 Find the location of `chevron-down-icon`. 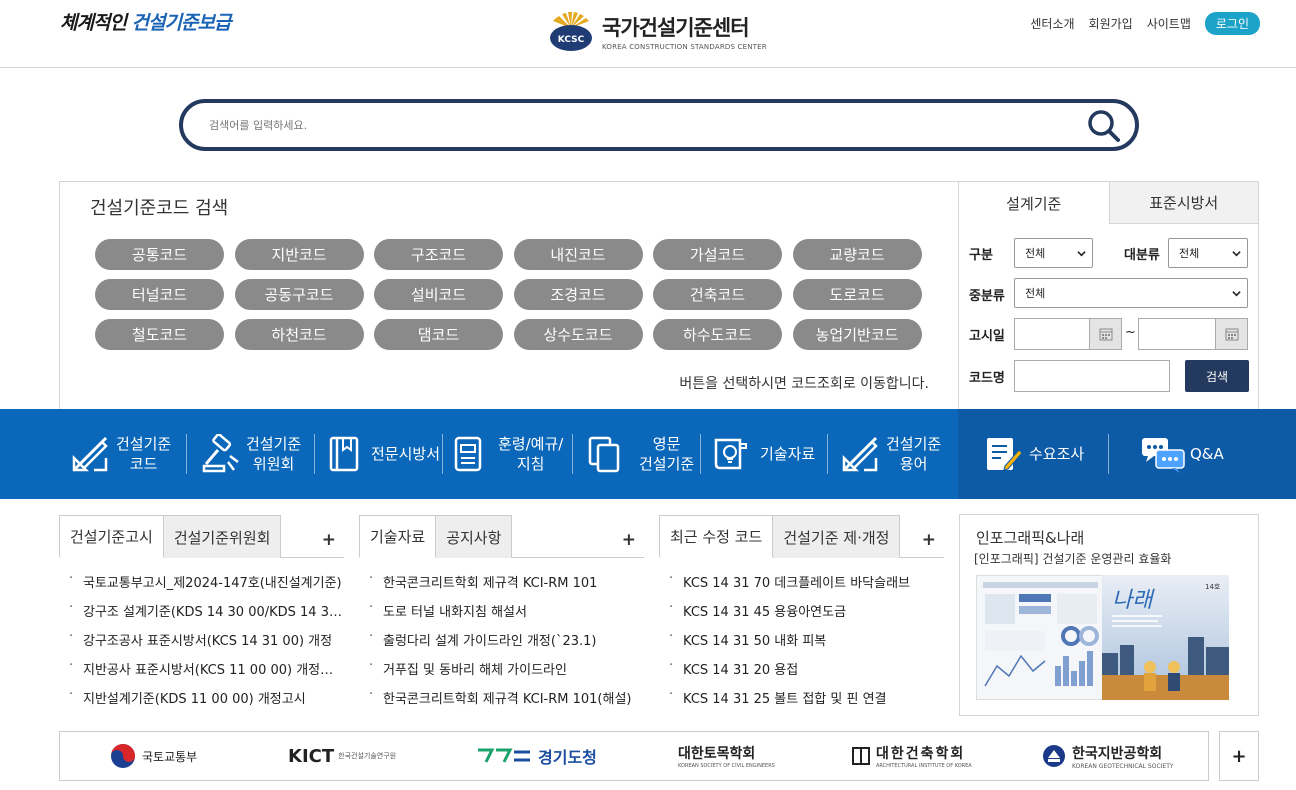

chevron-down-icon is located at coordinates (1236, 254).